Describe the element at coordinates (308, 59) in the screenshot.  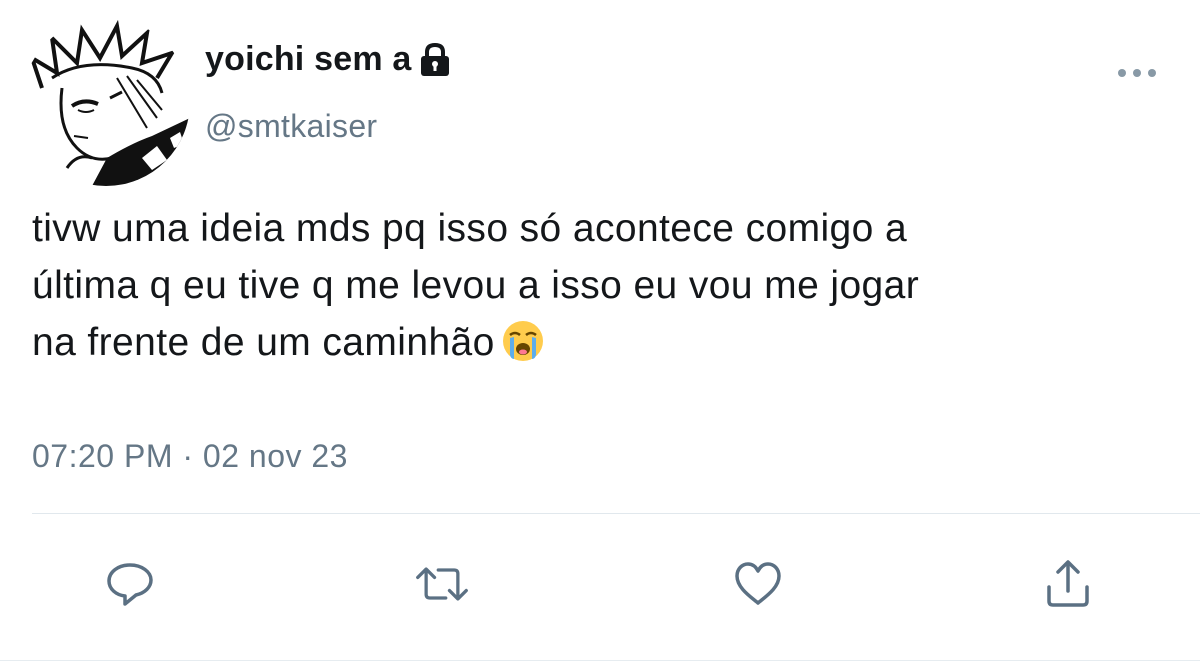
I see `display-name-text: yoichi sem a` at that location.